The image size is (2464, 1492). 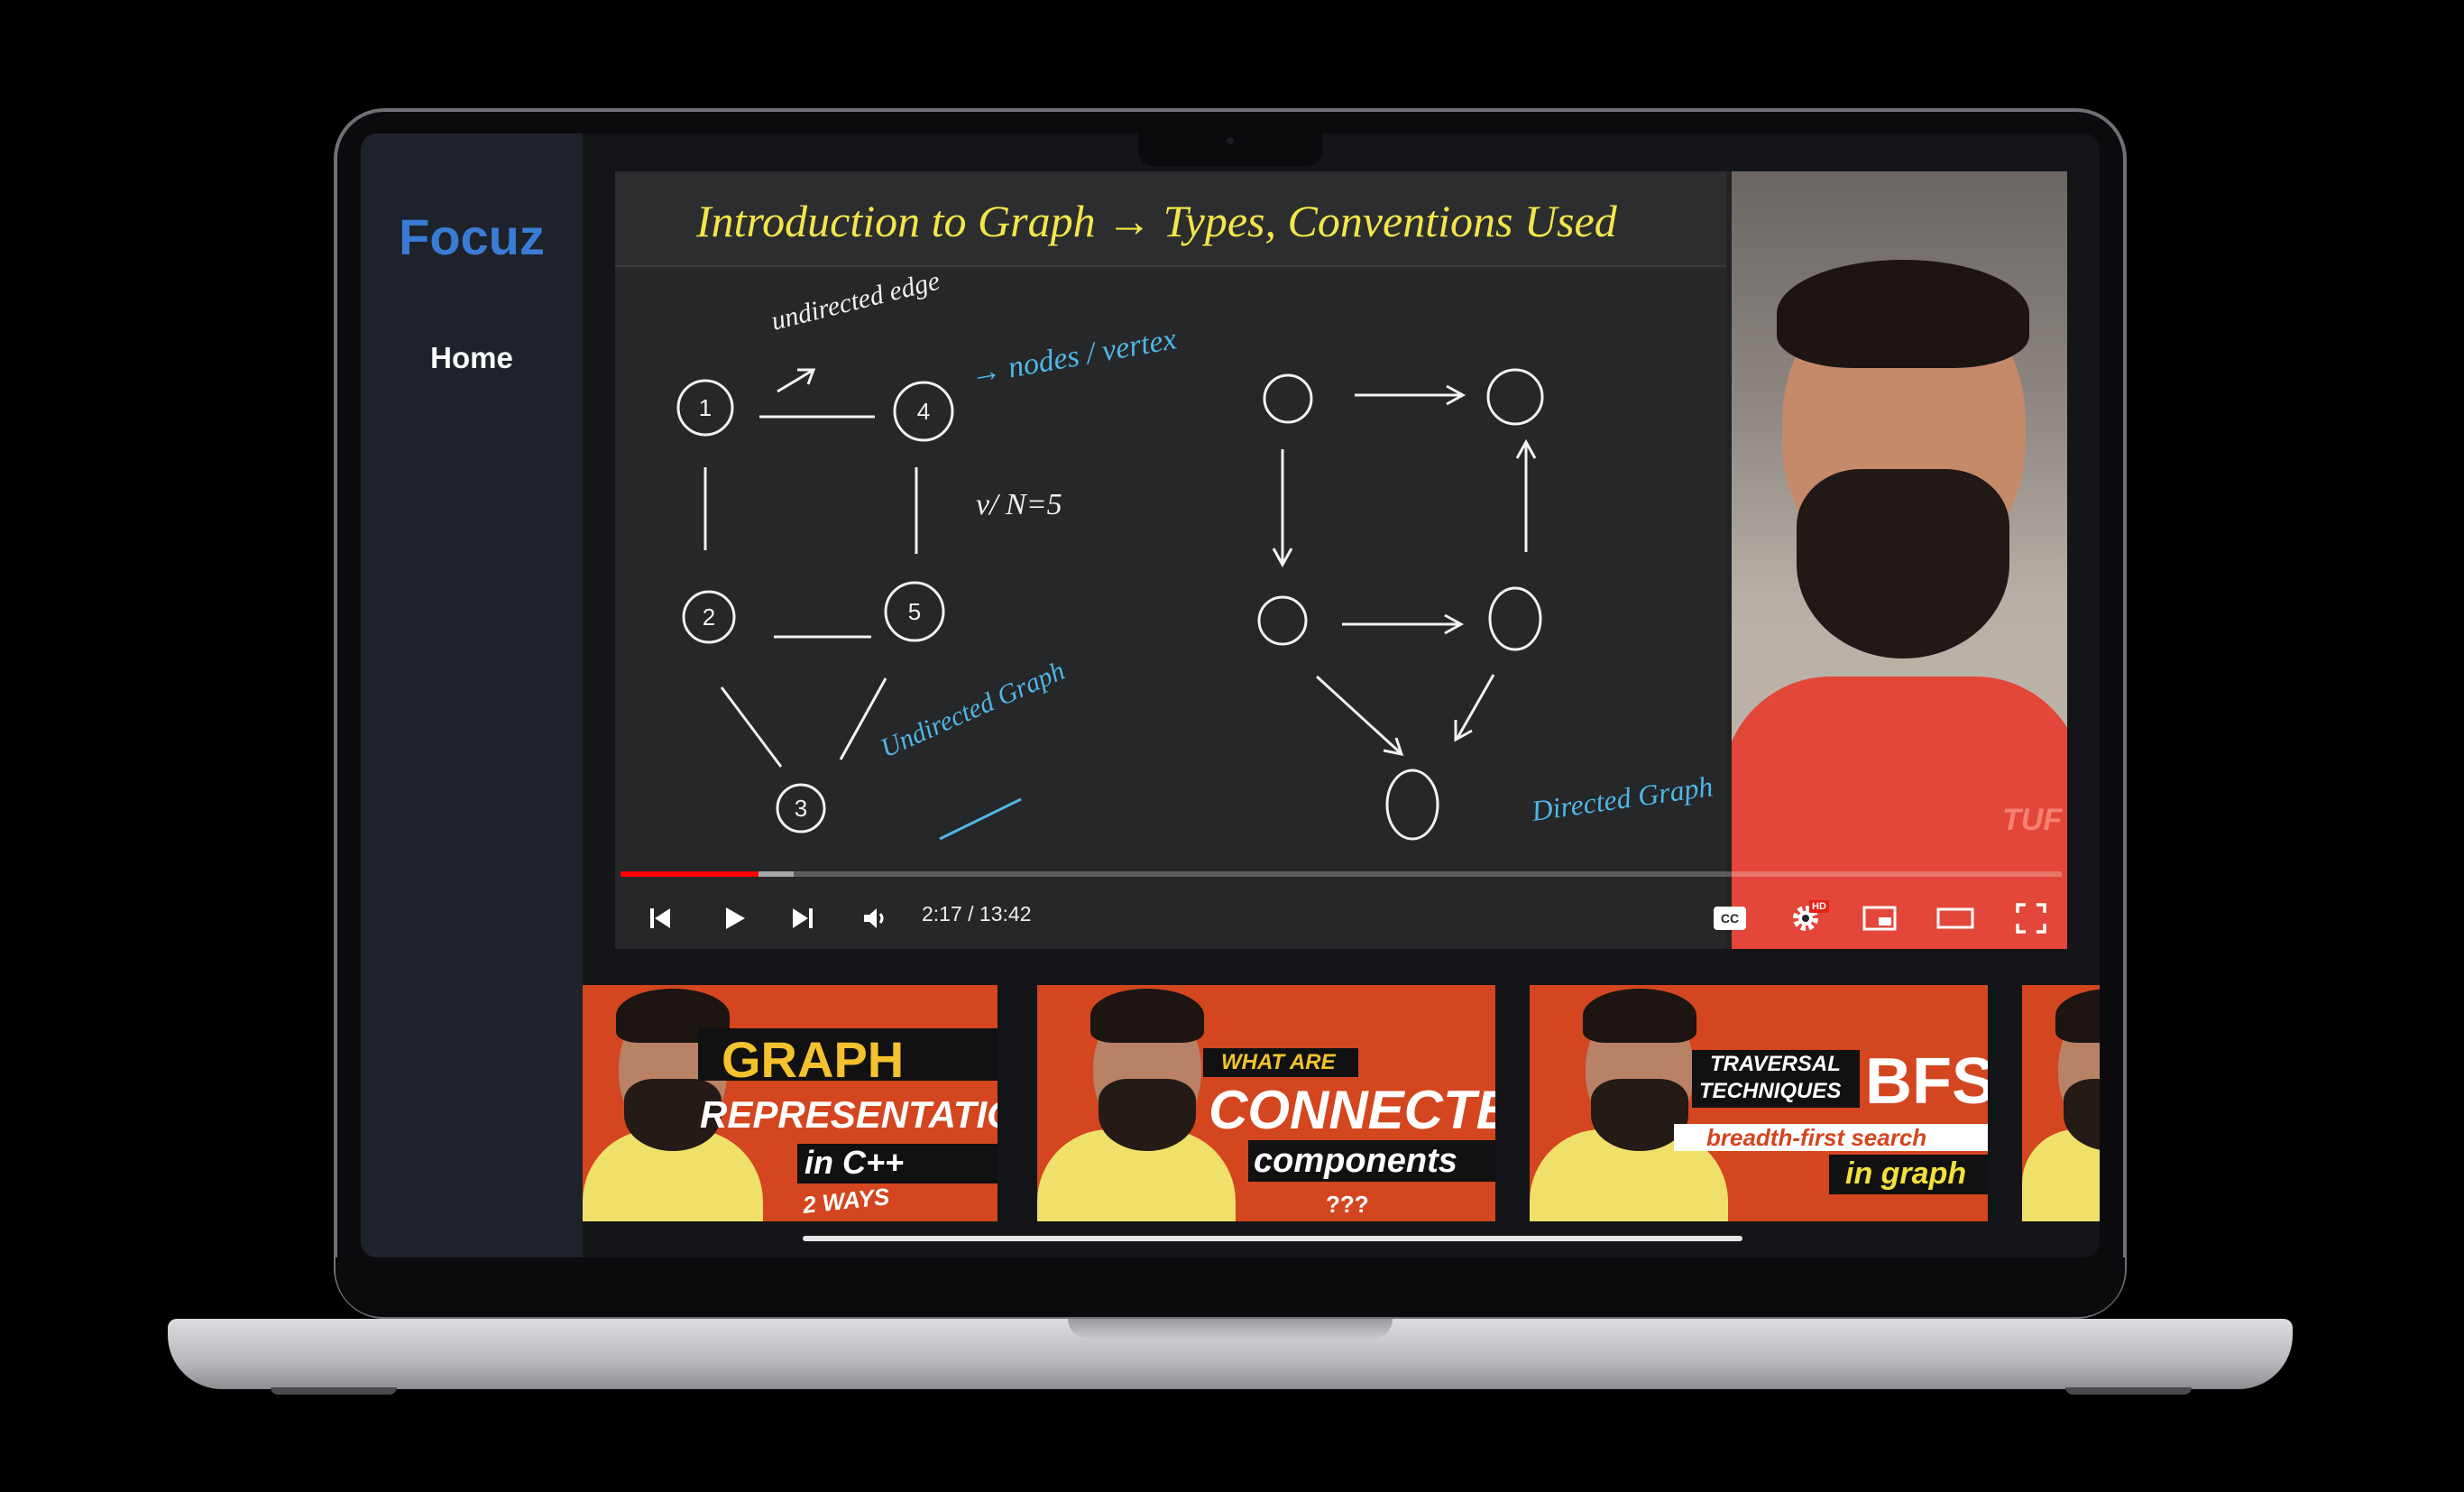 I want to click on node-label: 5, so click(x=915, y=611).